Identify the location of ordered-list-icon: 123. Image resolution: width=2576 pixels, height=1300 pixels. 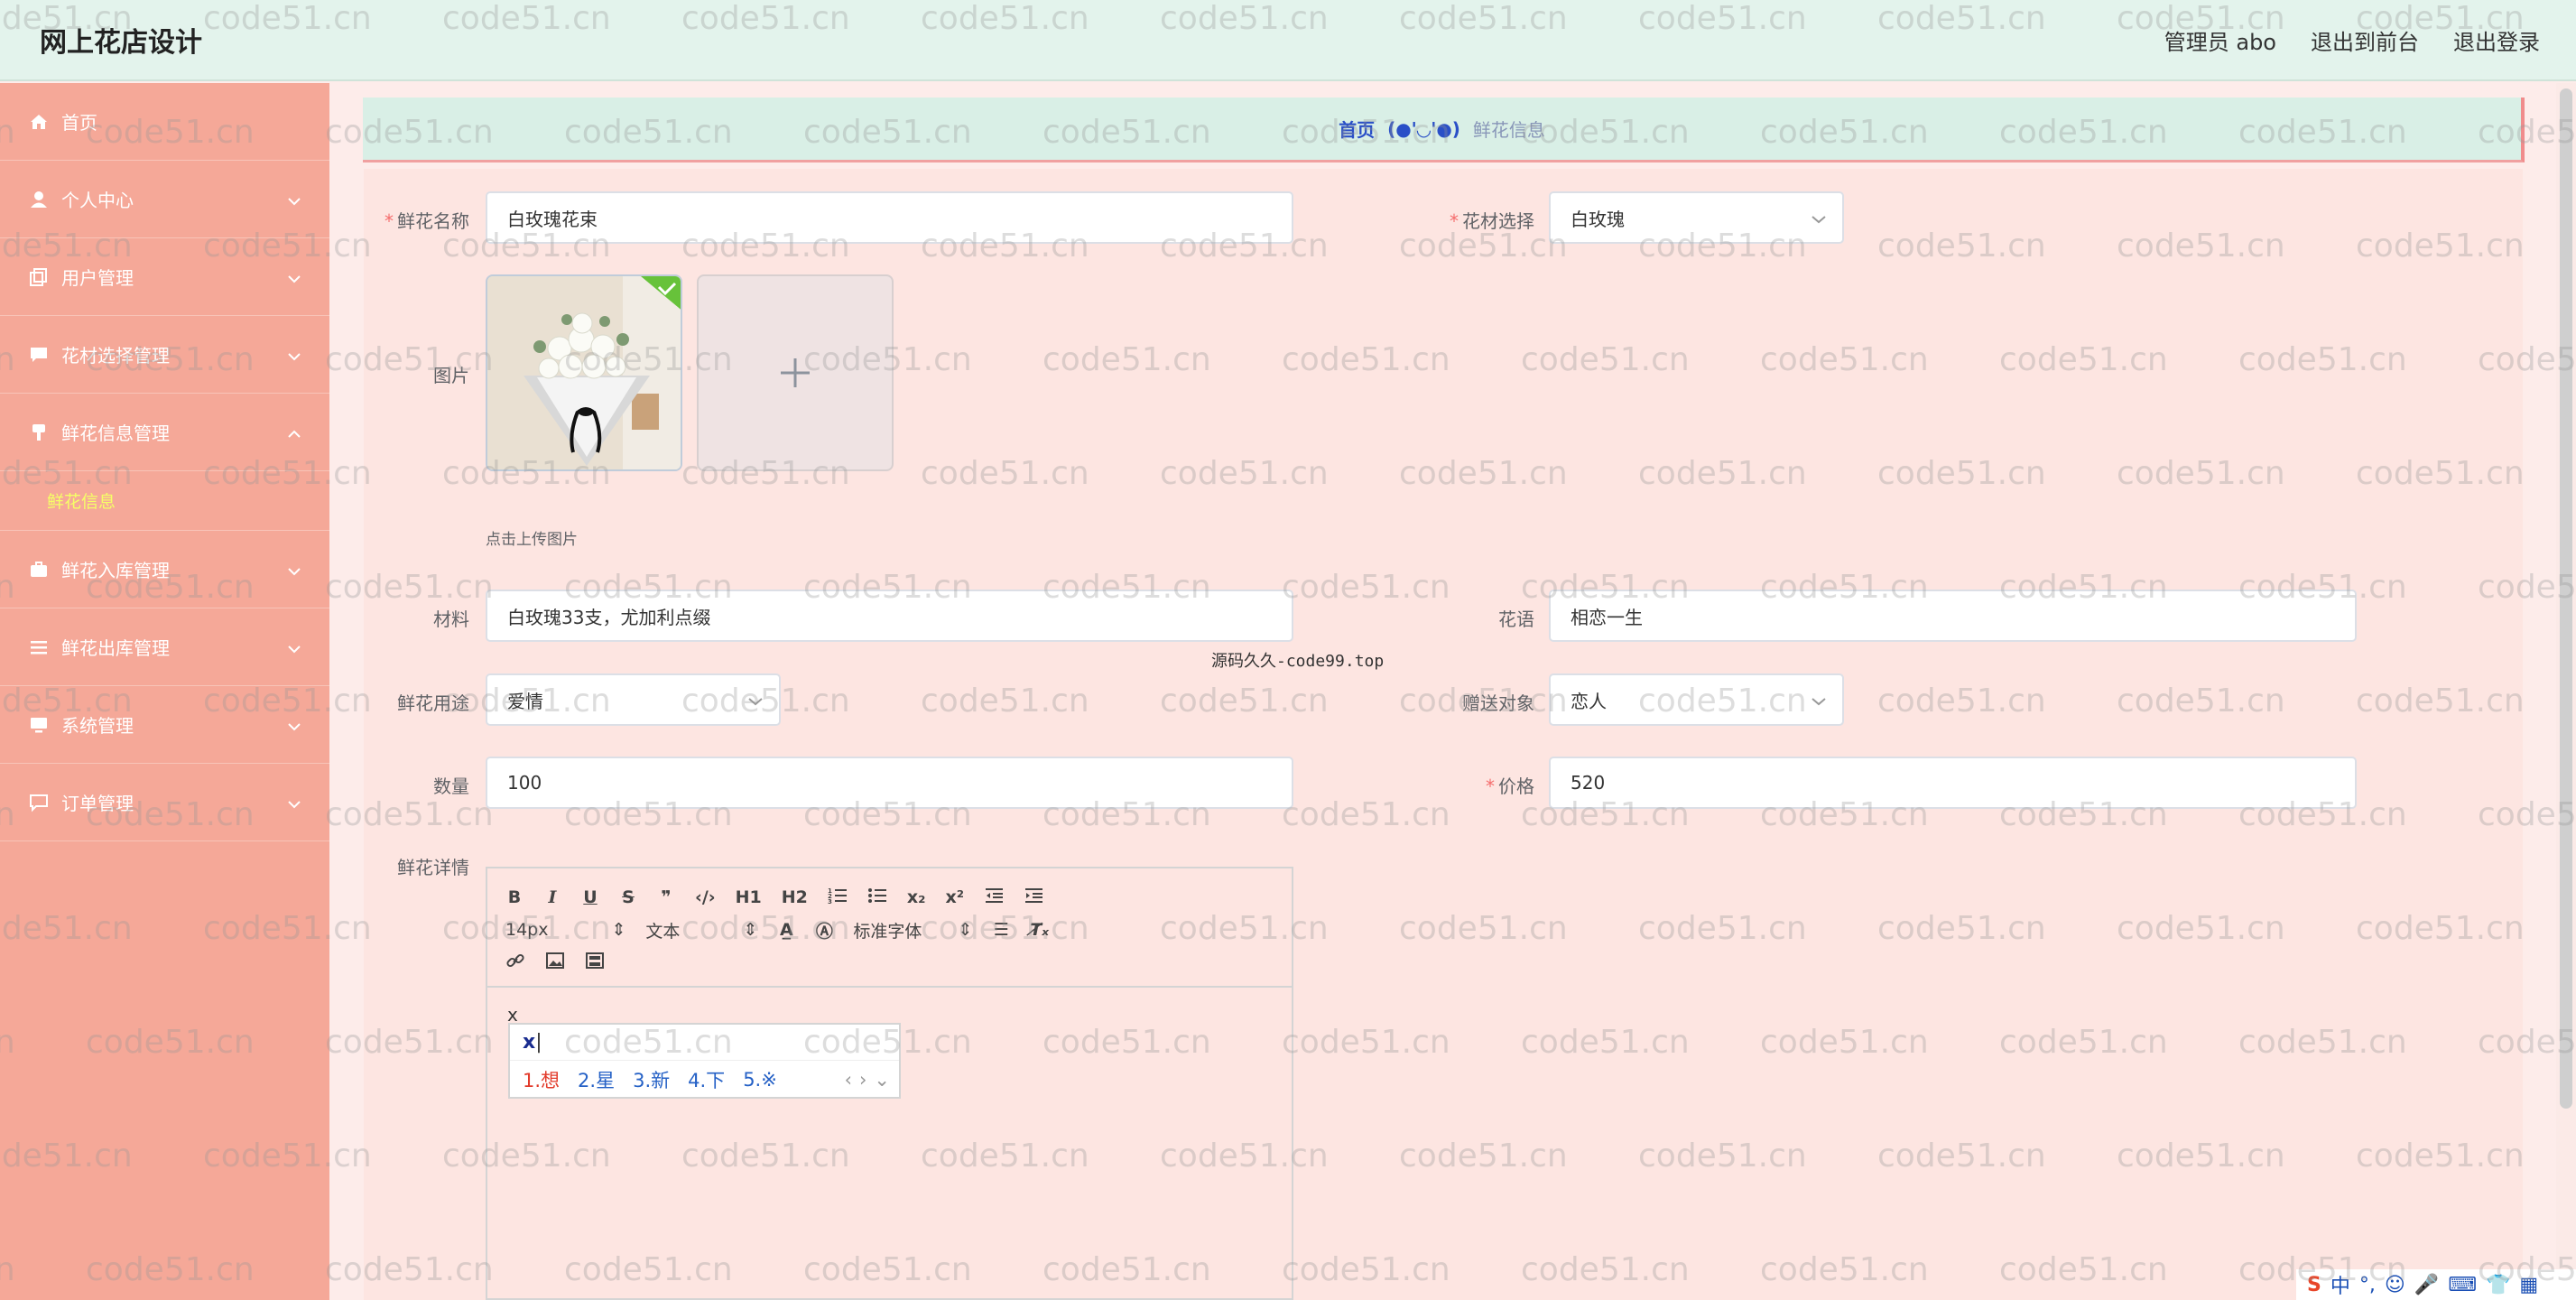
(838, 898).